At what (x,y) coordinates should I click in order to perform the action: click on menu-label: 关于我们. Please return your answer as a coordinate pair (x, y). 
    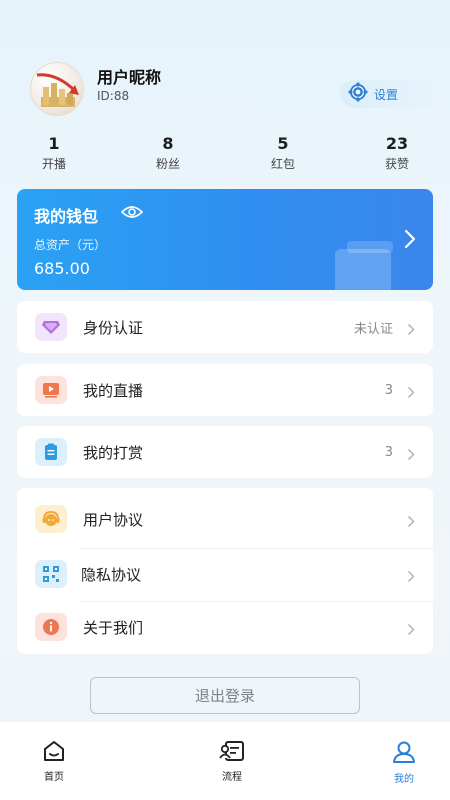
    Looking at the image, I should click on (113, 627).